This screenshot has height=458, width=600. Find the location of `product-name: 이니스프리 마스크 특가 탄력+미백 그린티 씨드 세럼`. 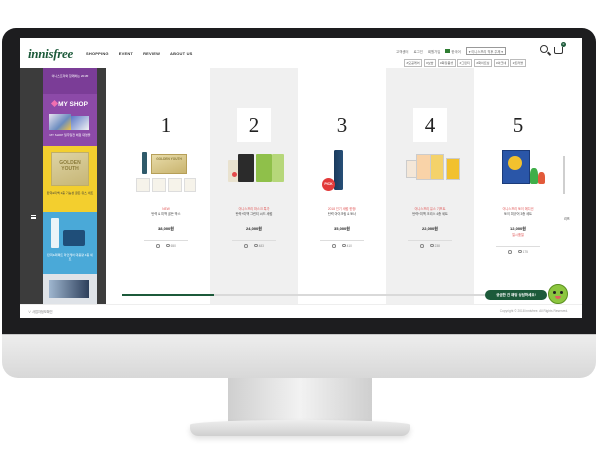

product-name: 이니스프리 마스크 특가 탄력+미백 그린티 씨드 세럼 is located at coordinates (254, 211).